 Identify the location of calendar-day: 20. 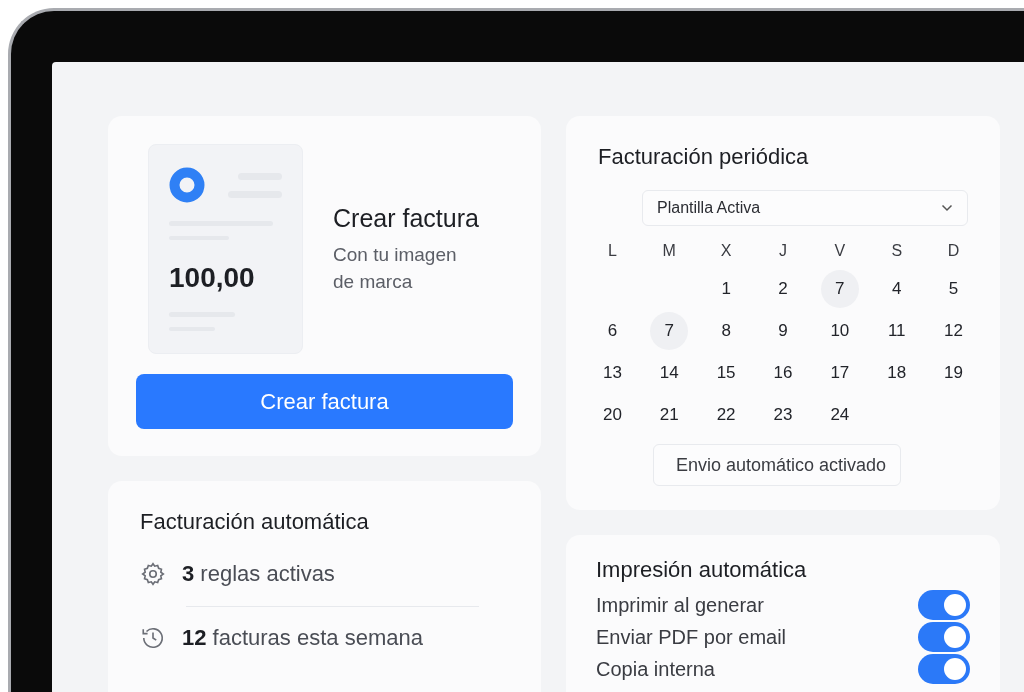
(612, 415).